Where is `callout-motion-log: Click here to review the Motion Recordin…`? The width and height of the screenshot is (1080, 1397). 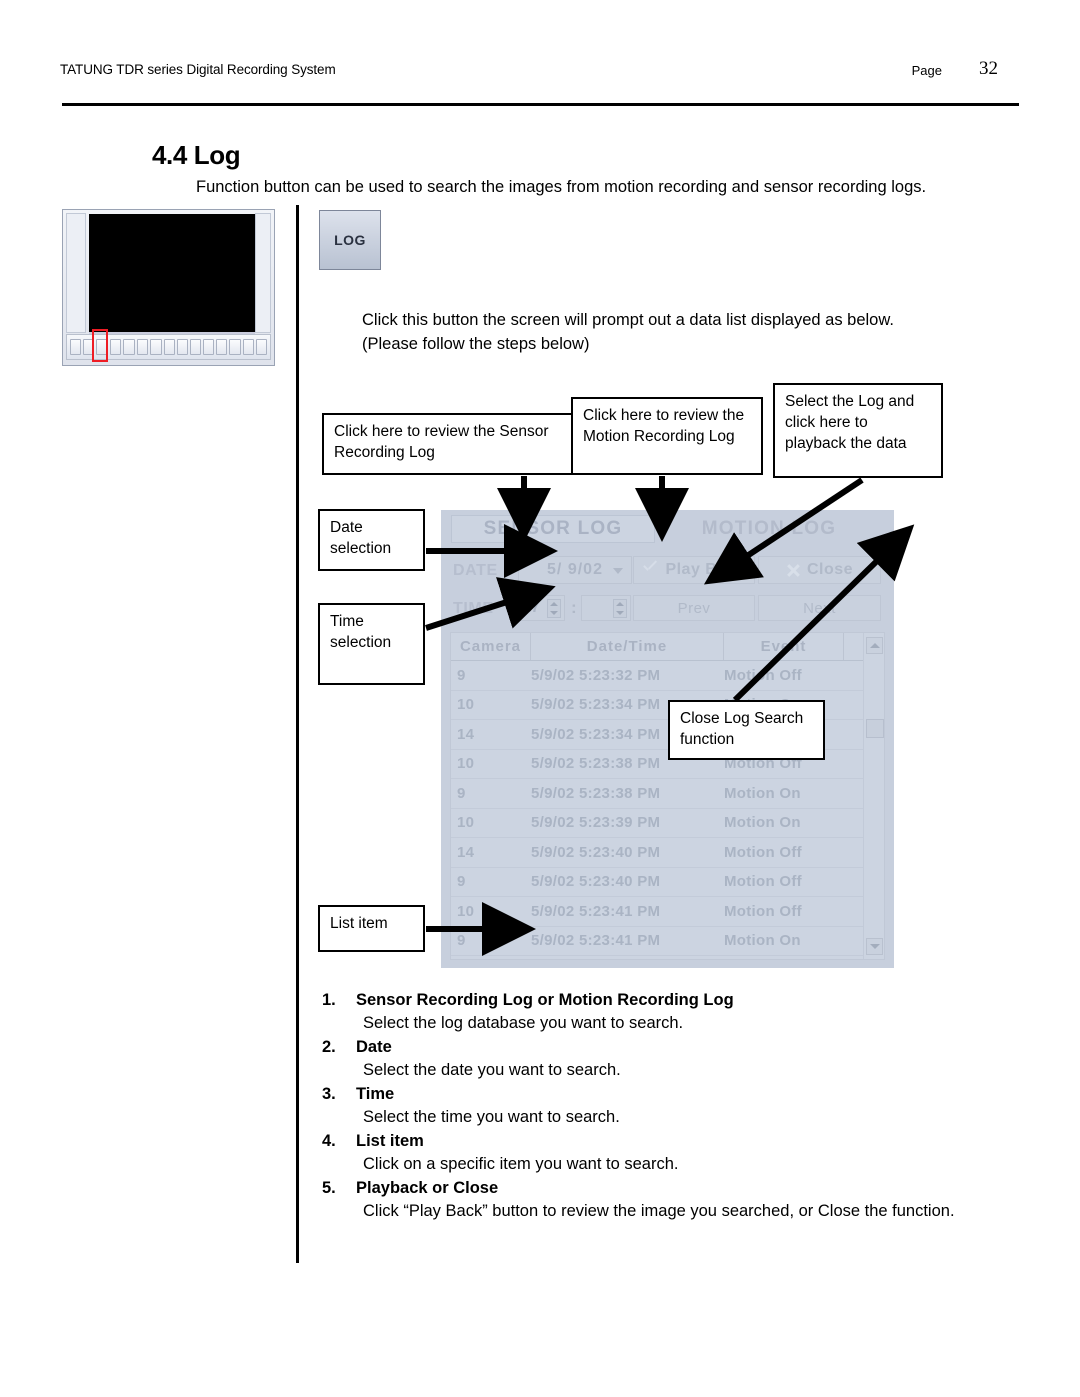
callout-motion-log: Click here to review the Motion Recordin… is located at coordinates (667, 436).